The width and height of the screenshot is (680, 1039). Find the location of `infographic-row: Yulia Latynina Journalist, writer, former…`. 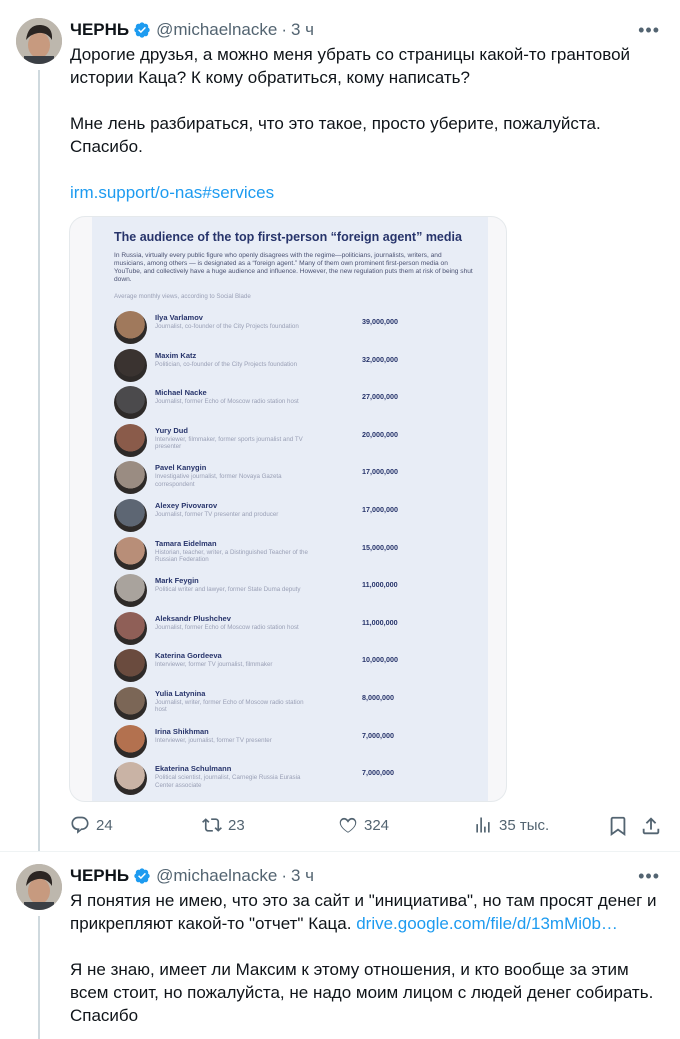

infographic-row: Yulia Latynina Journalist, writer, former… is located at coordinates (294, 705).